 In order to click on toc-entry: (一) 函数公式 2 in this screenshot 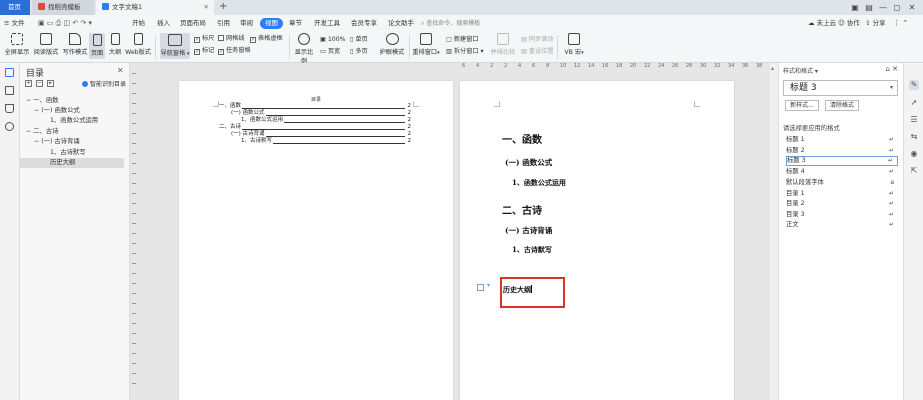, I will do `click(321, 113)`.